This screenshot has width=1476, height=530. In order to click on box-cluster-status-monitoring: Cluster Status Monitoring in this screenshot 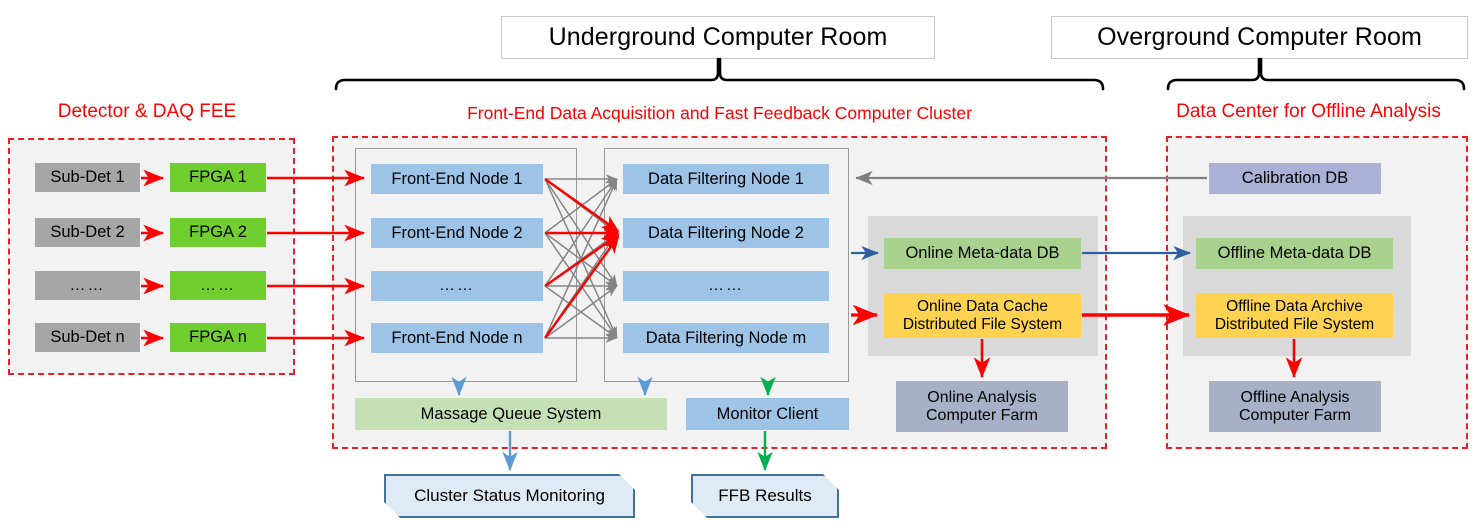, I will do `click(509, 496)`.